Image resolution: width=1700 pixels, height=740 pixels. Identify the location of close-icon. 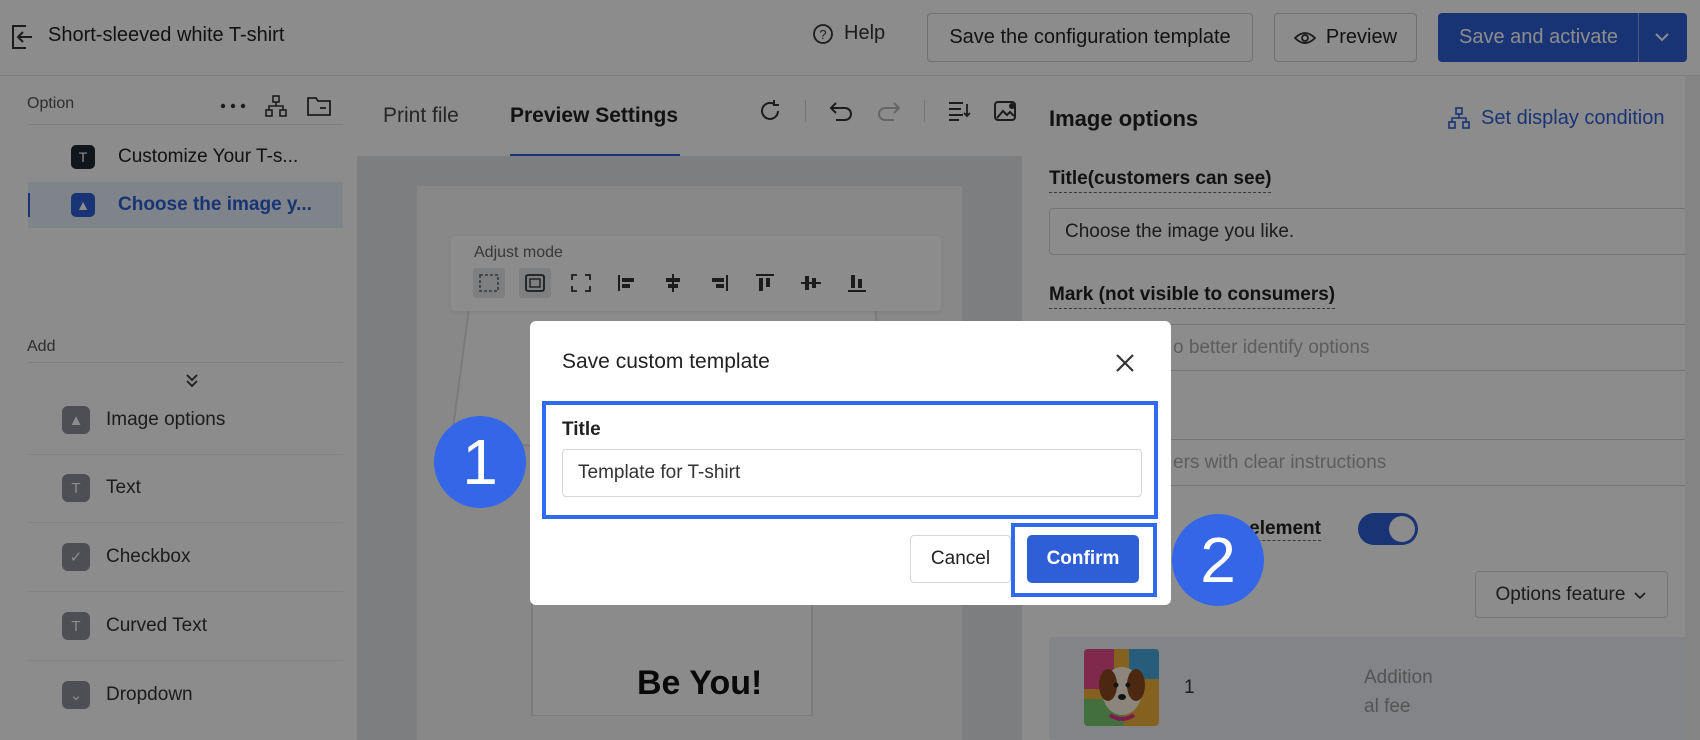
(1125, 363).